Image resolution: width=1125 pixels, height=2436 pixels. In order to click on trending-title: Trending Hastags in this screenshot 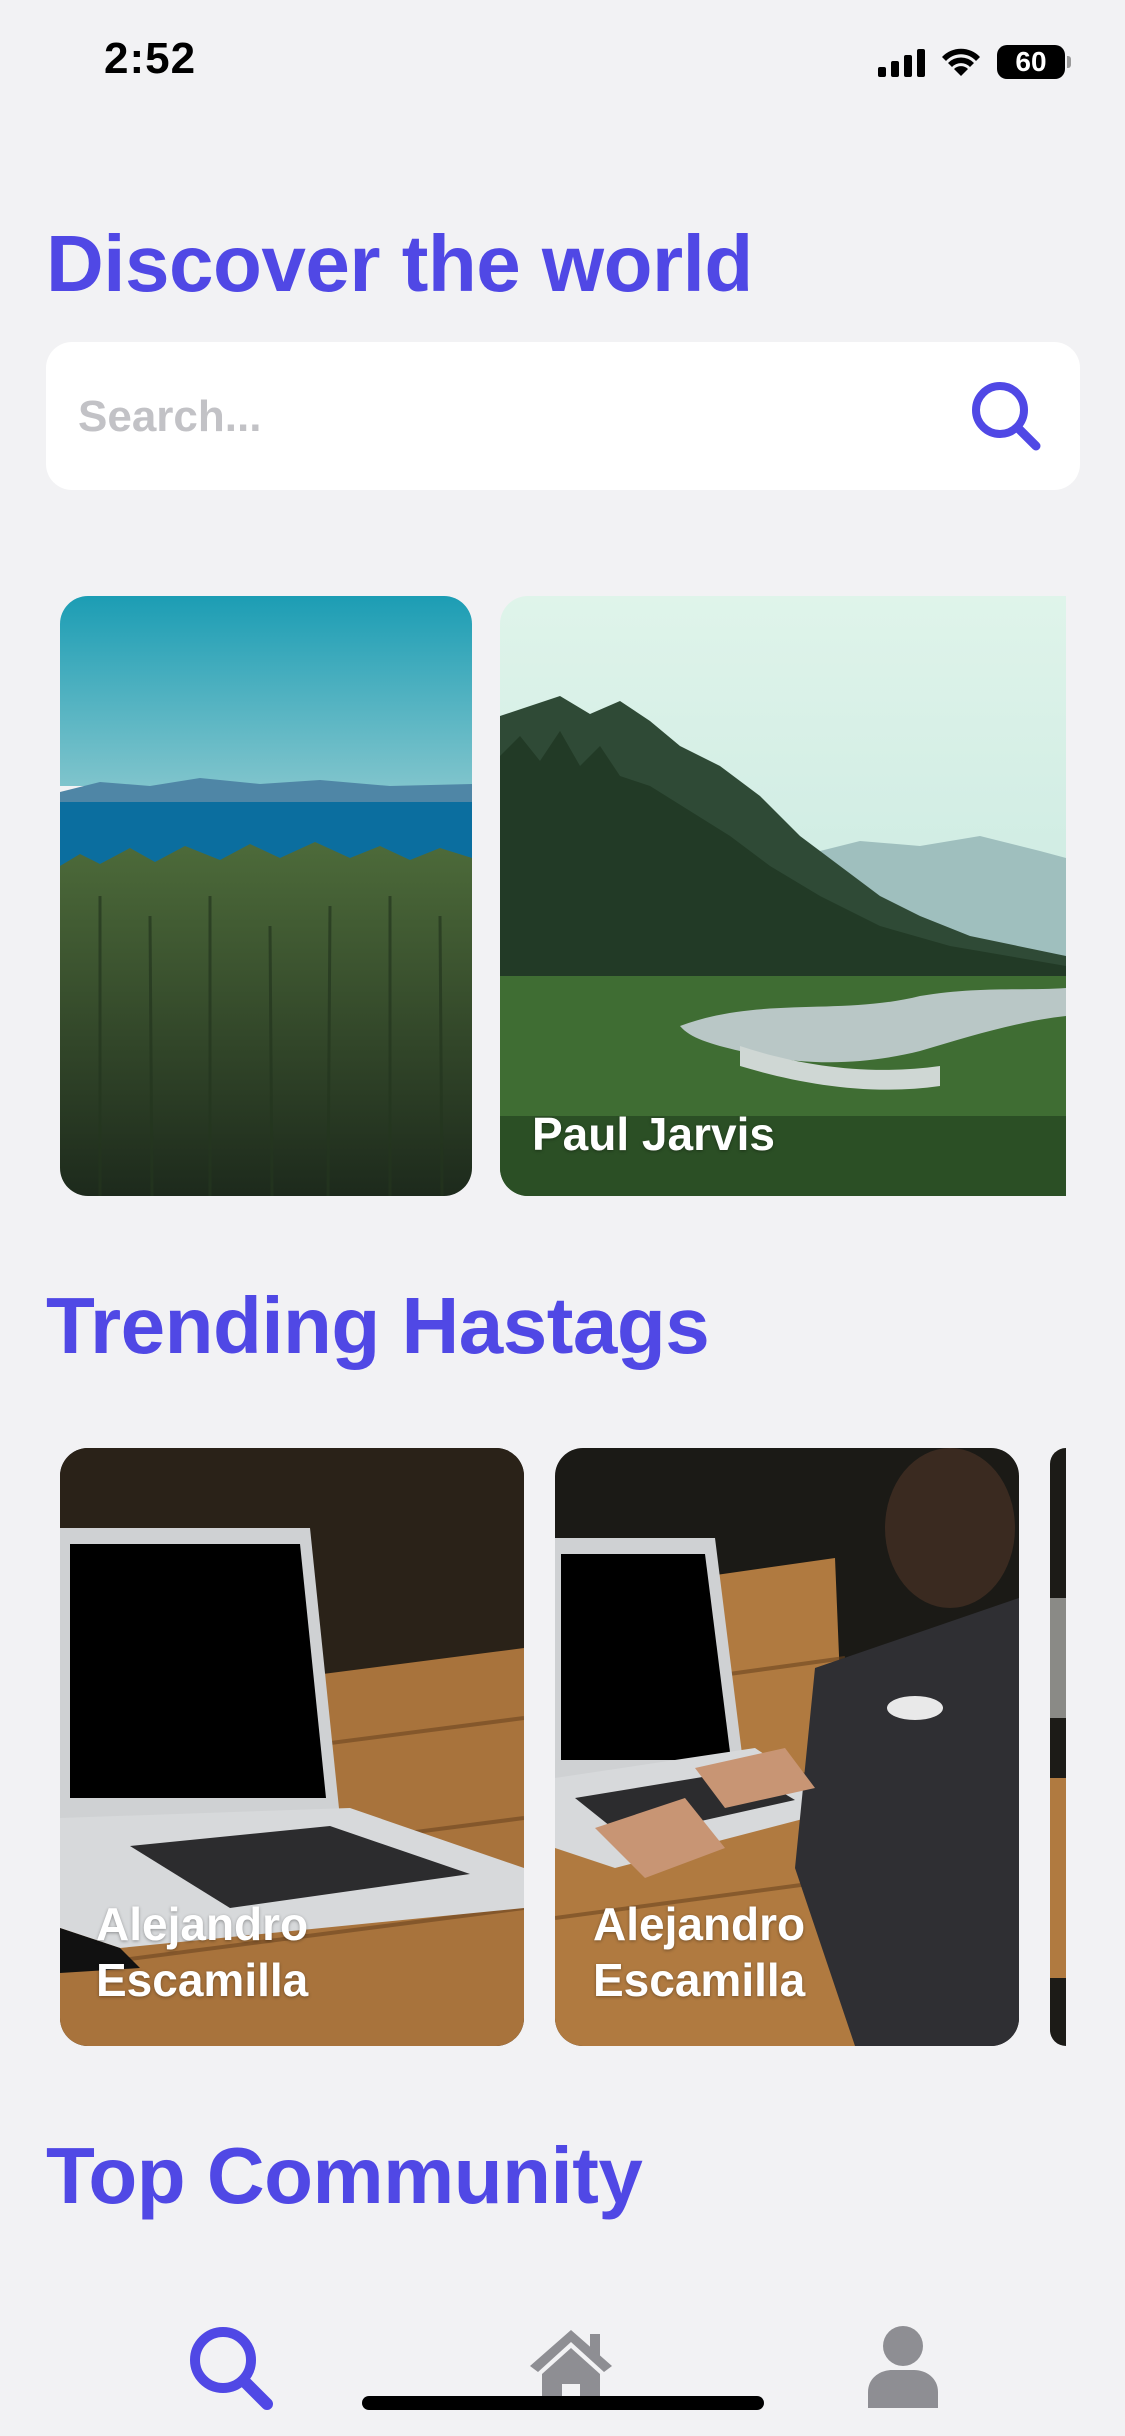, I will do `click(378, 1325)`.